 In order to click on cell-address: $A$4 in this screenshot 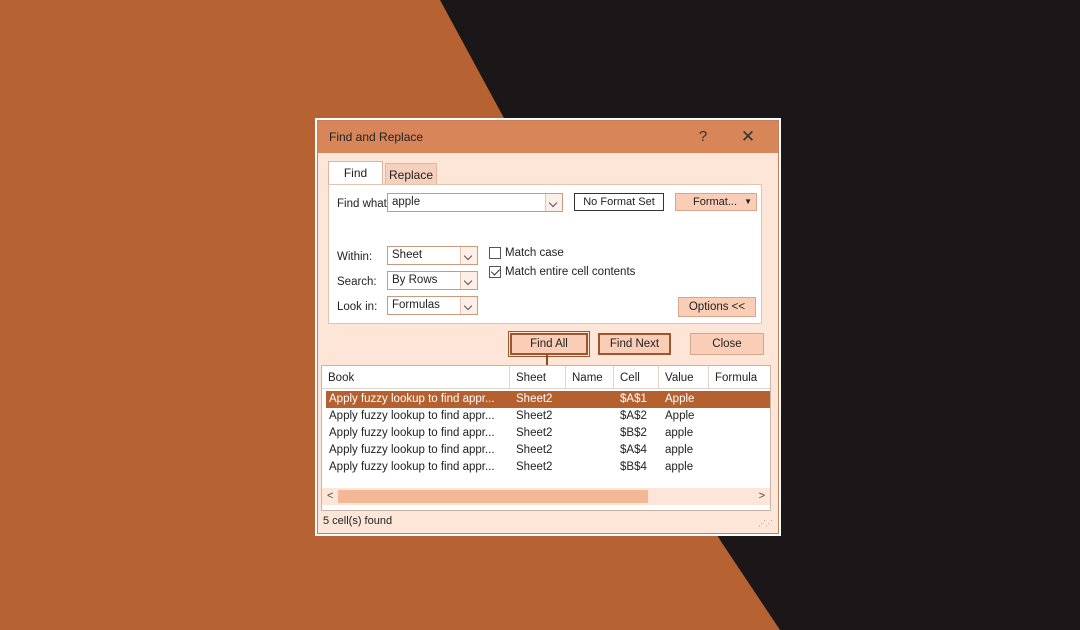, I will do `click(633, 450)`.